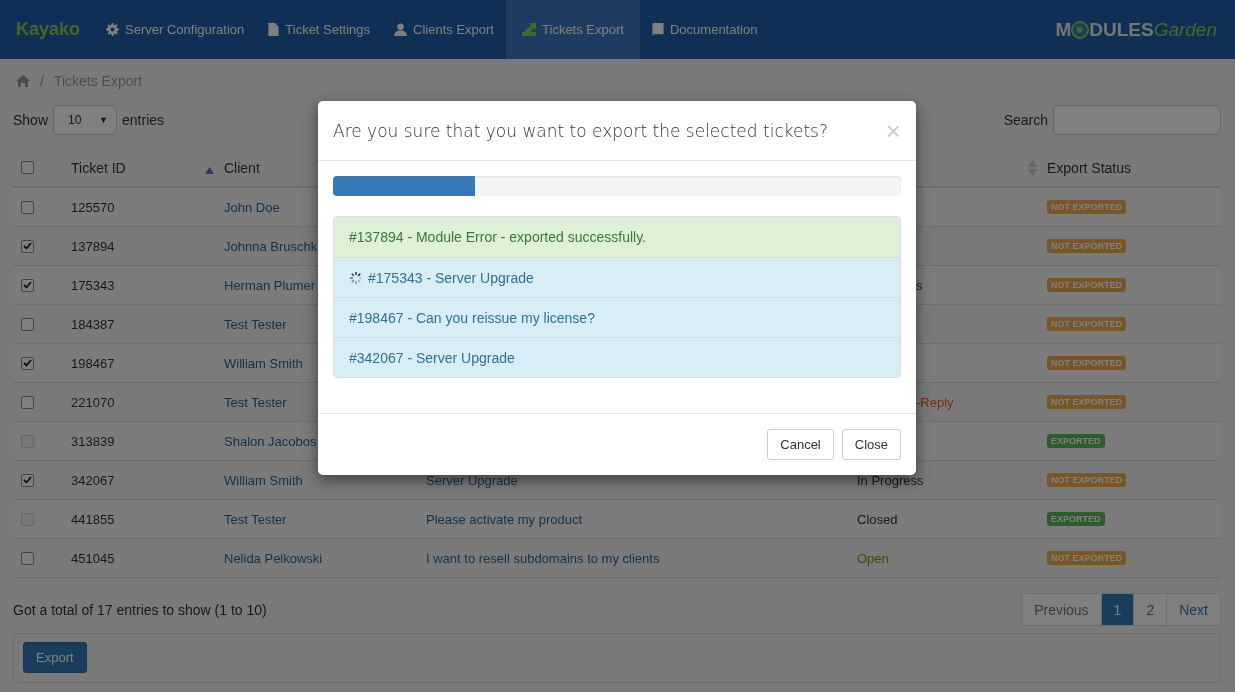 The width and height of the screenshot is (1235, 692). I want to click on logo-script: Garden, so click(1185, 29).